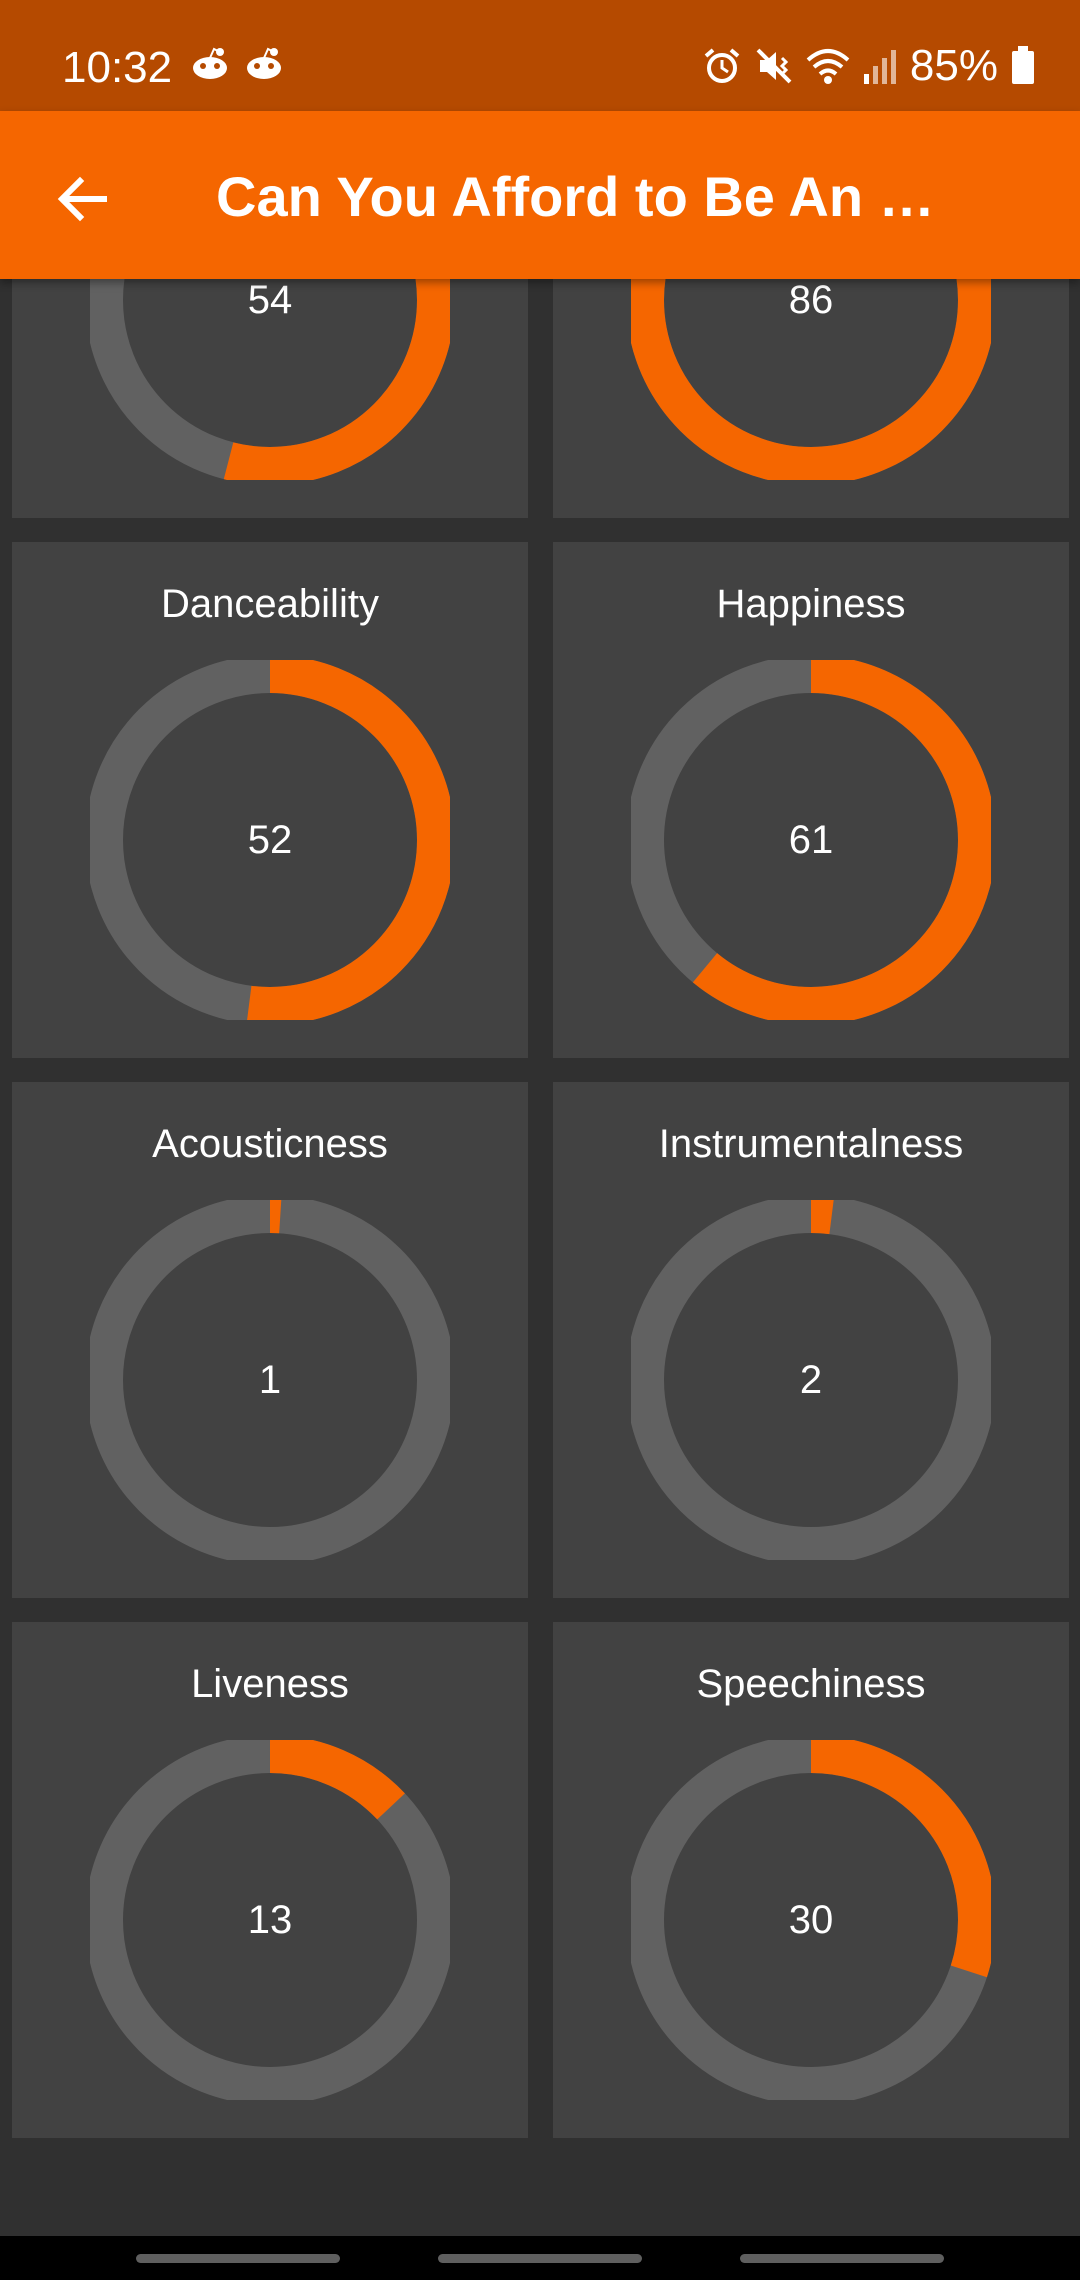 This screenshot has width=1080, height=2280. Describe the element at coordinates (270, 1380) in the screenshot. I see `metric-value: 1` at that location.